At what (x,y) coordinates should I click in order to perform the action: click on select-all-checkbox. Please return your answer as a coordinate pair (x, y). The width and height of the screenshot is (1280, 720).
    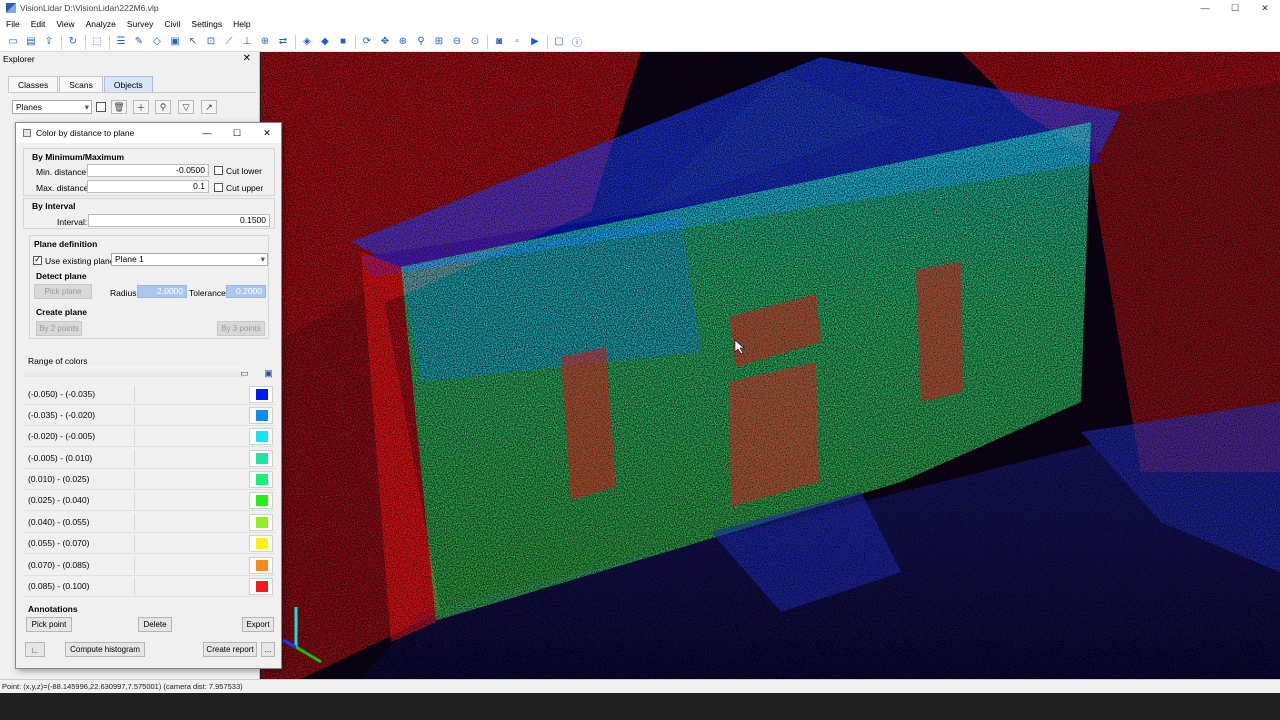
    Looking at the image, I should click on (101, 107).